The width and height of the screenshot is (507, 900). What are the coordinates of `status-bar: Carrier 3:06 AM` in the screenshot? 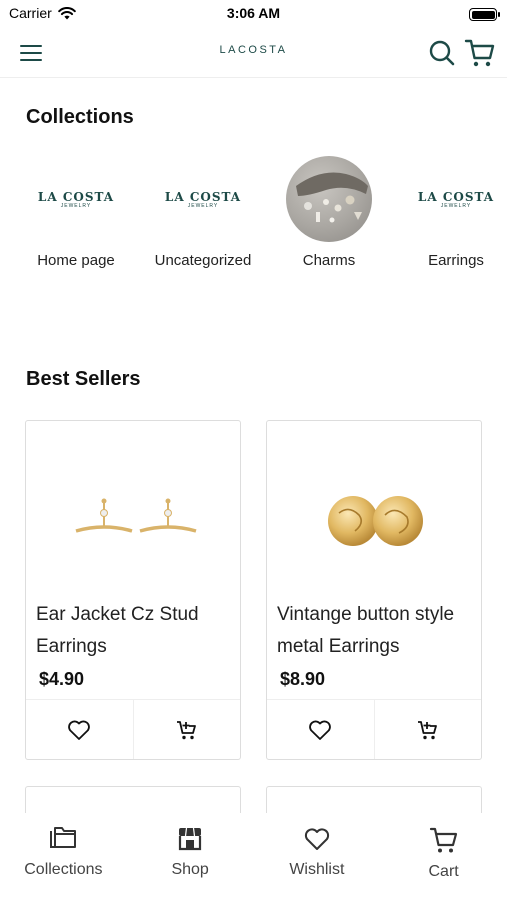 It's located at (253, 15).